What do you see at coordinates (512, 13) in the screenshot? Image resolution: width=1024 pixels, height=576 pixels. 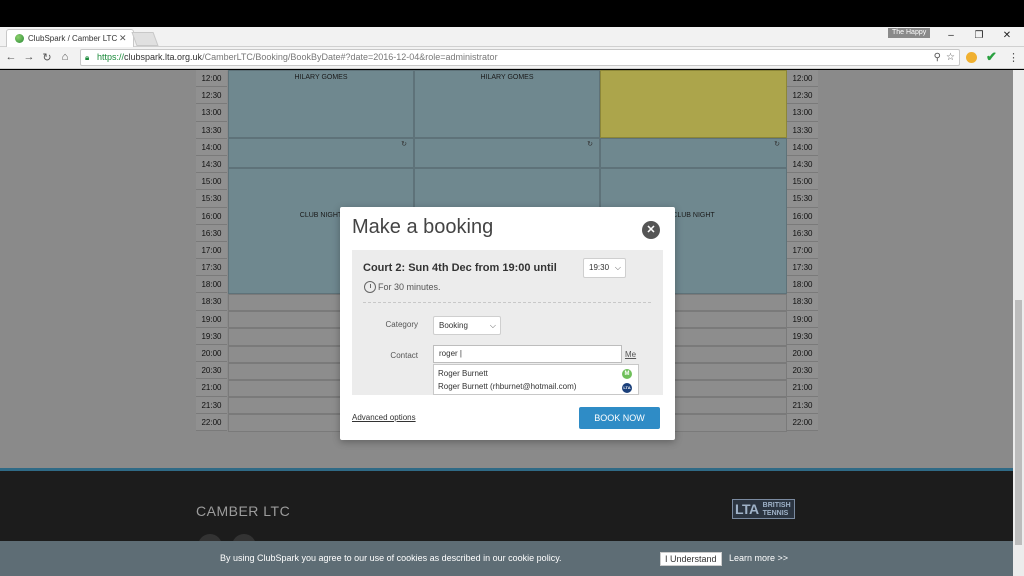 I see `top-band` at bounding box center [512, 13].